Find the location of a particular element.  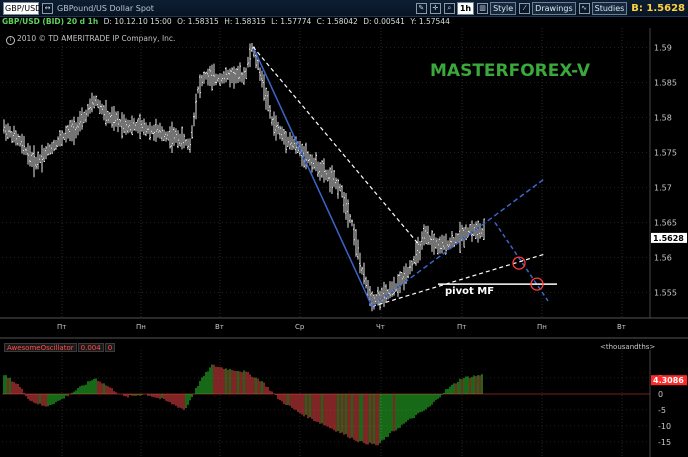

symbol-selector: GBP/USD ▼ is located at coordinates (24, 8).